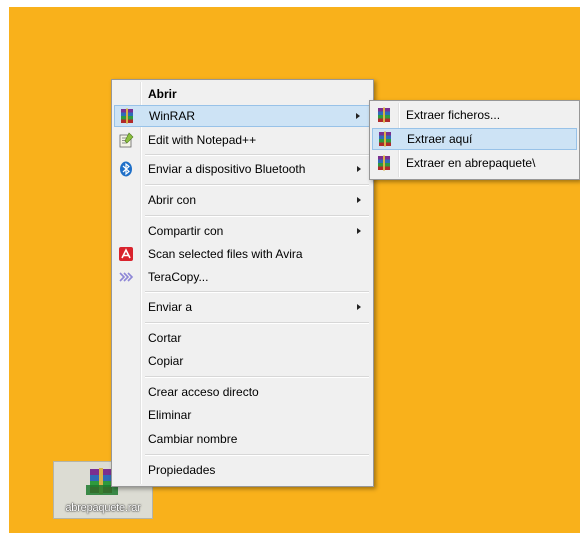 The width and height of the screenshot is (580, 533). Describe the element at coordinates (172, 116) in the screenshot. I see `menu-item-label: WinRAR` at that location.